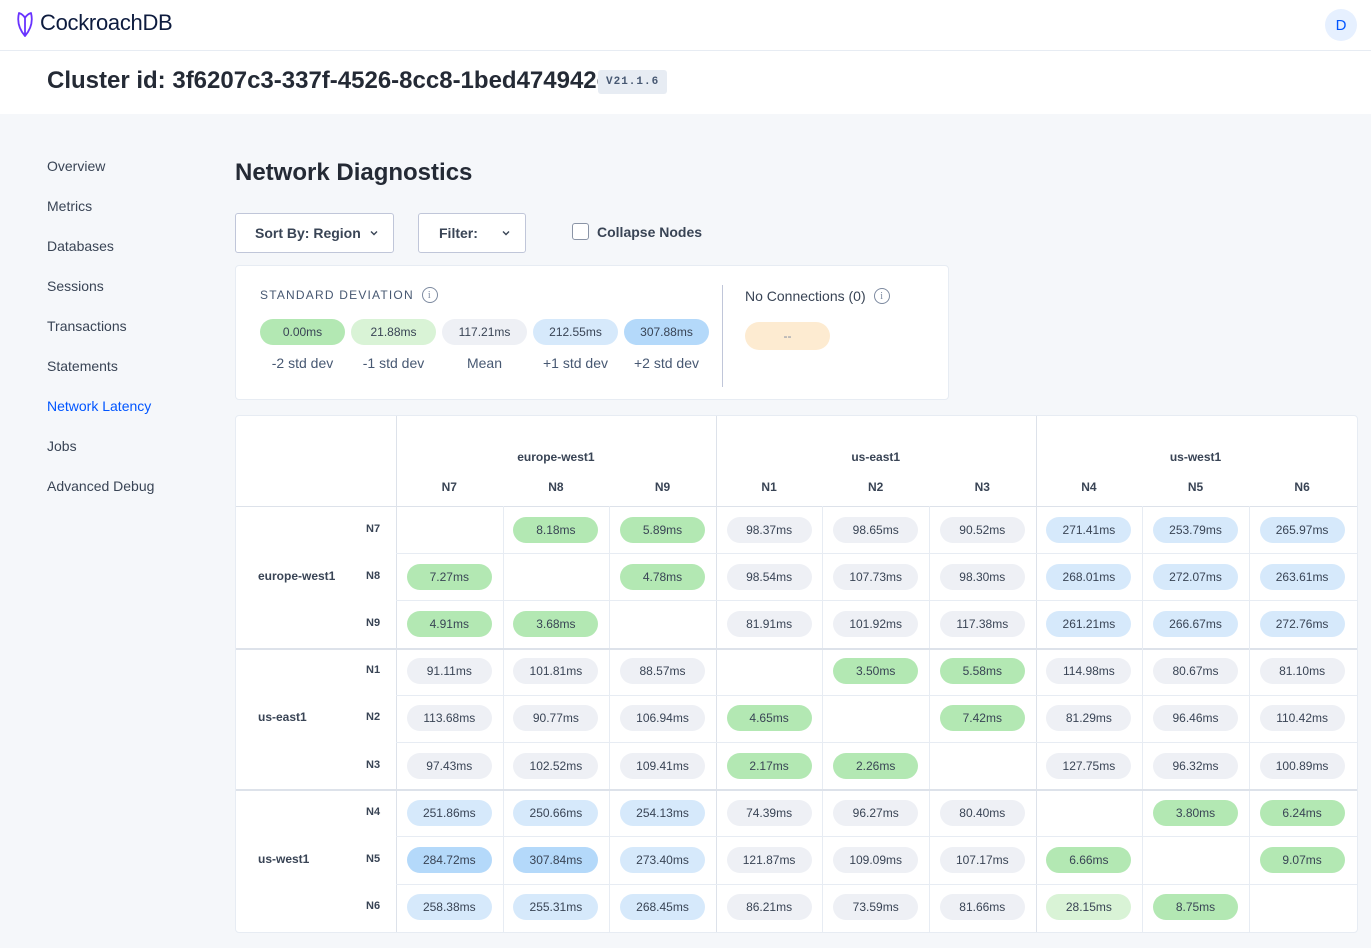 This screenshot has height=948, width=1371. I want to click on no-connections-label: No Connections (0), so click(805, 296).